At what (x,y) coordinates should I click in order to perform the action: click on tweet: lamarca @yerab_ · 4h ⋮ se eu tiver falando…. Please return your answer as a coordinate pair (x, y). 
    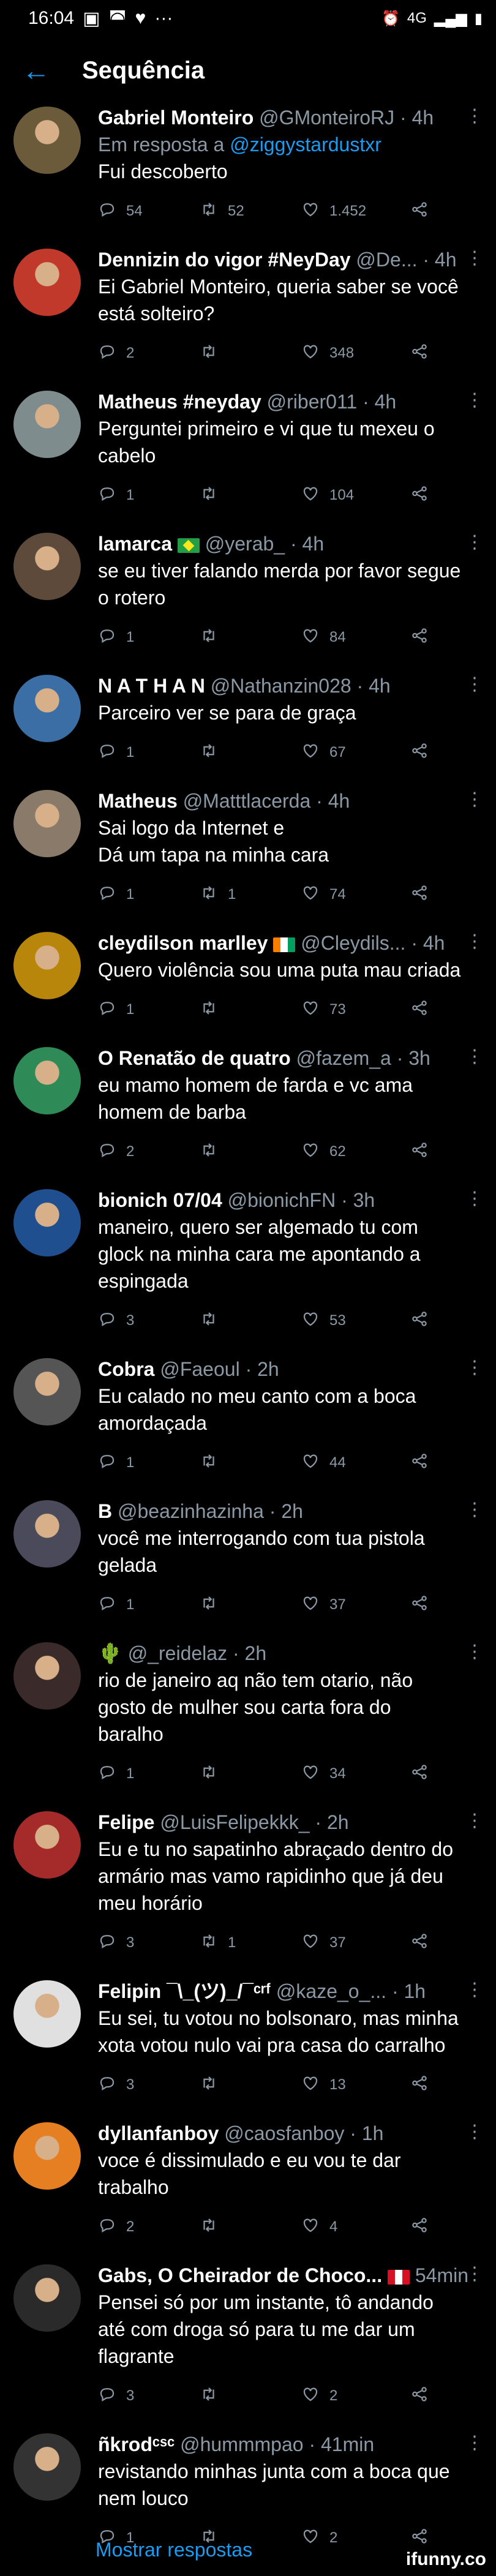
    Looking at the image, I should click on (248, 592).